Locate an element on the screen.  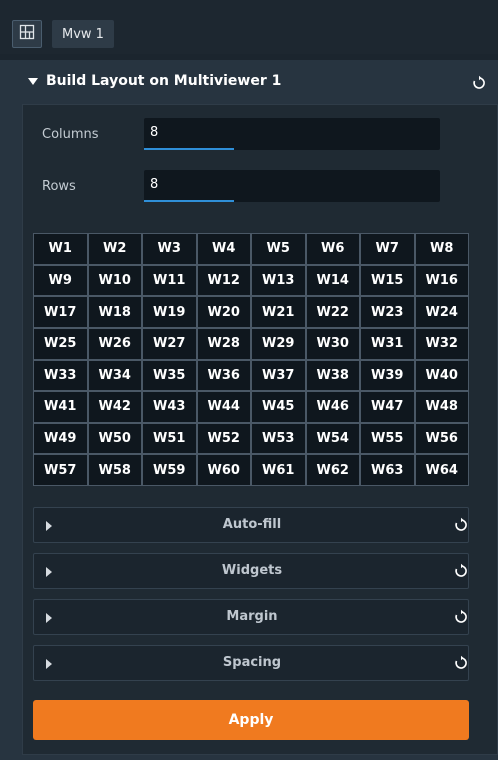
grid-cell: W12 is located at coordinates (223, 280).